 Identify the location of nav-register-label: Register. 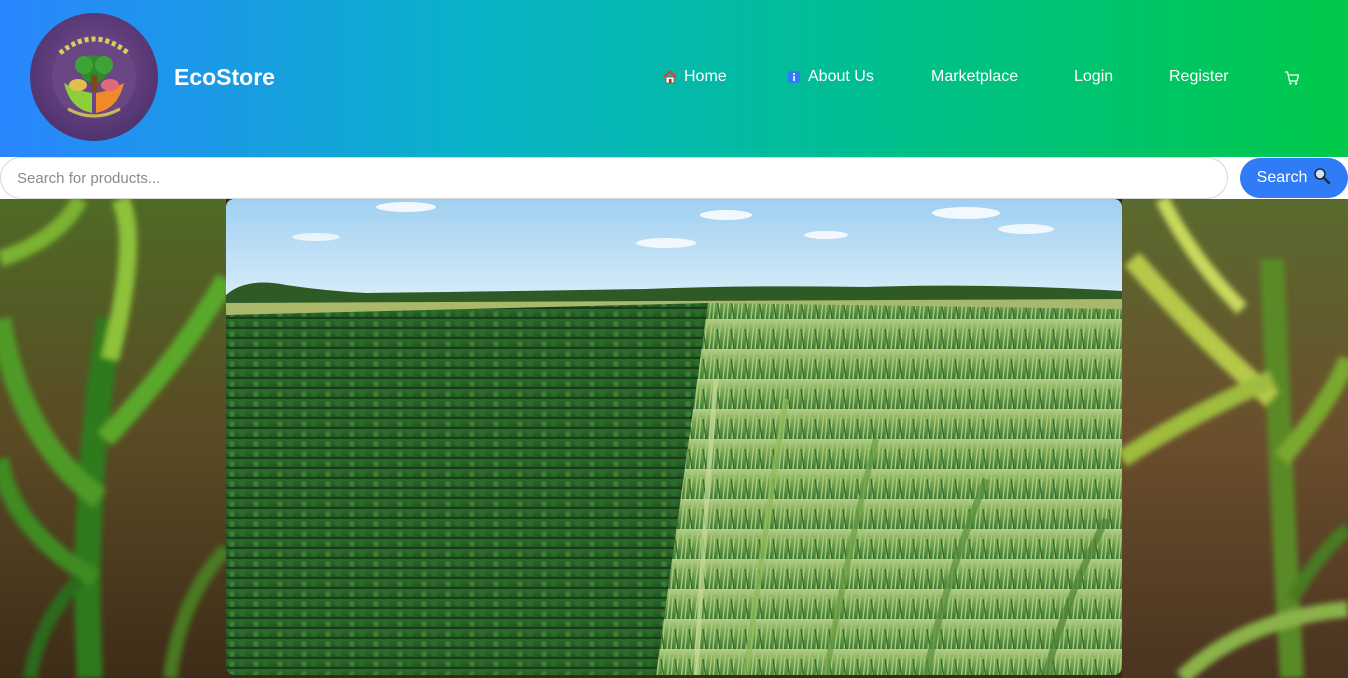
(1199, 76).